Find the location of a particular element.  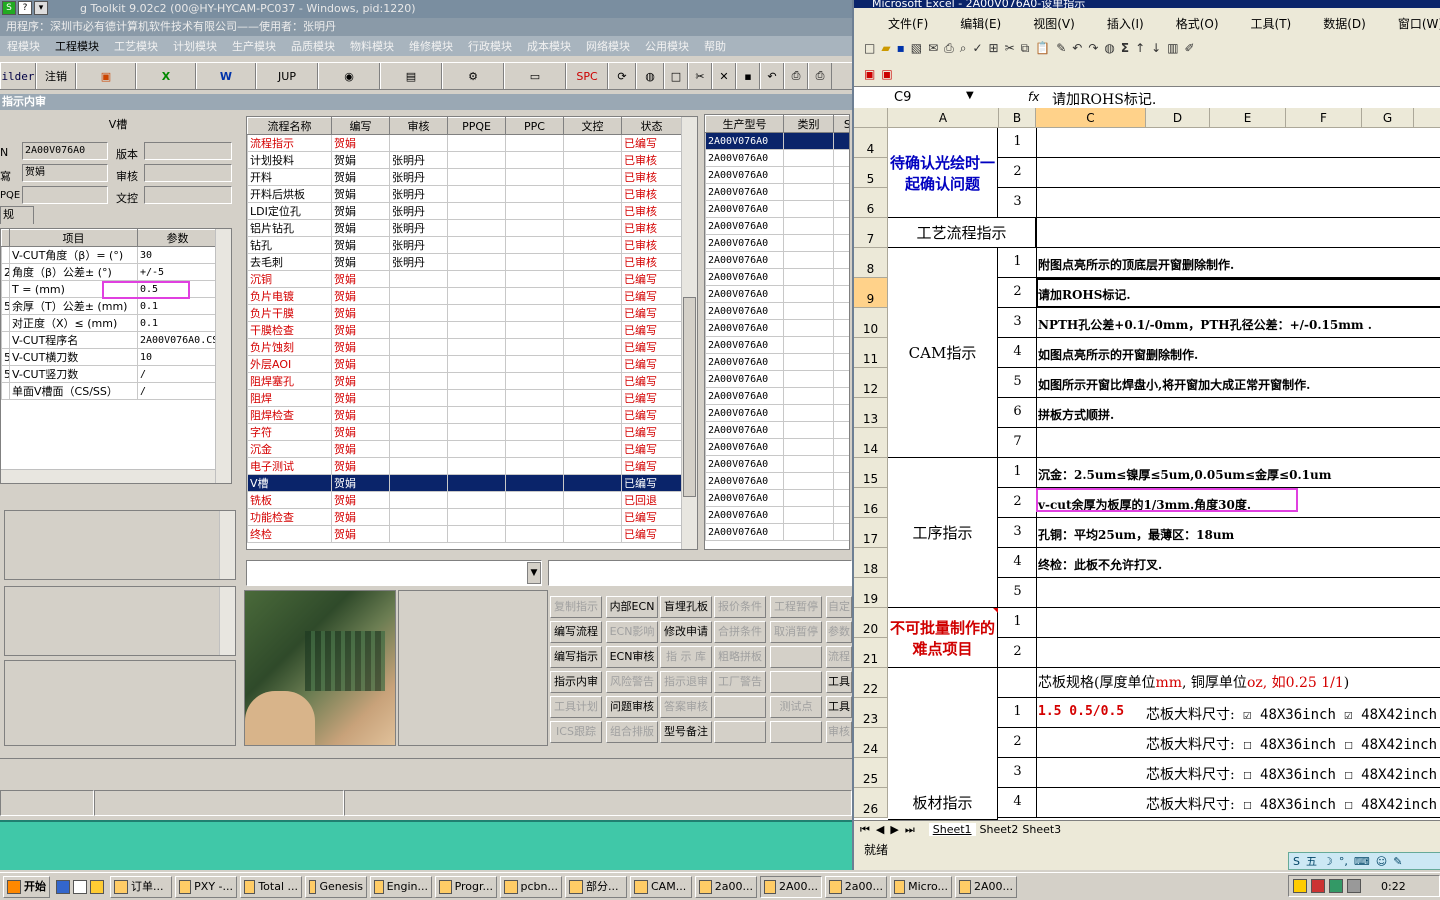

flow-row: 去毛刺 贺娟 张明丹 已审核 is located at coordinates (464, 262).